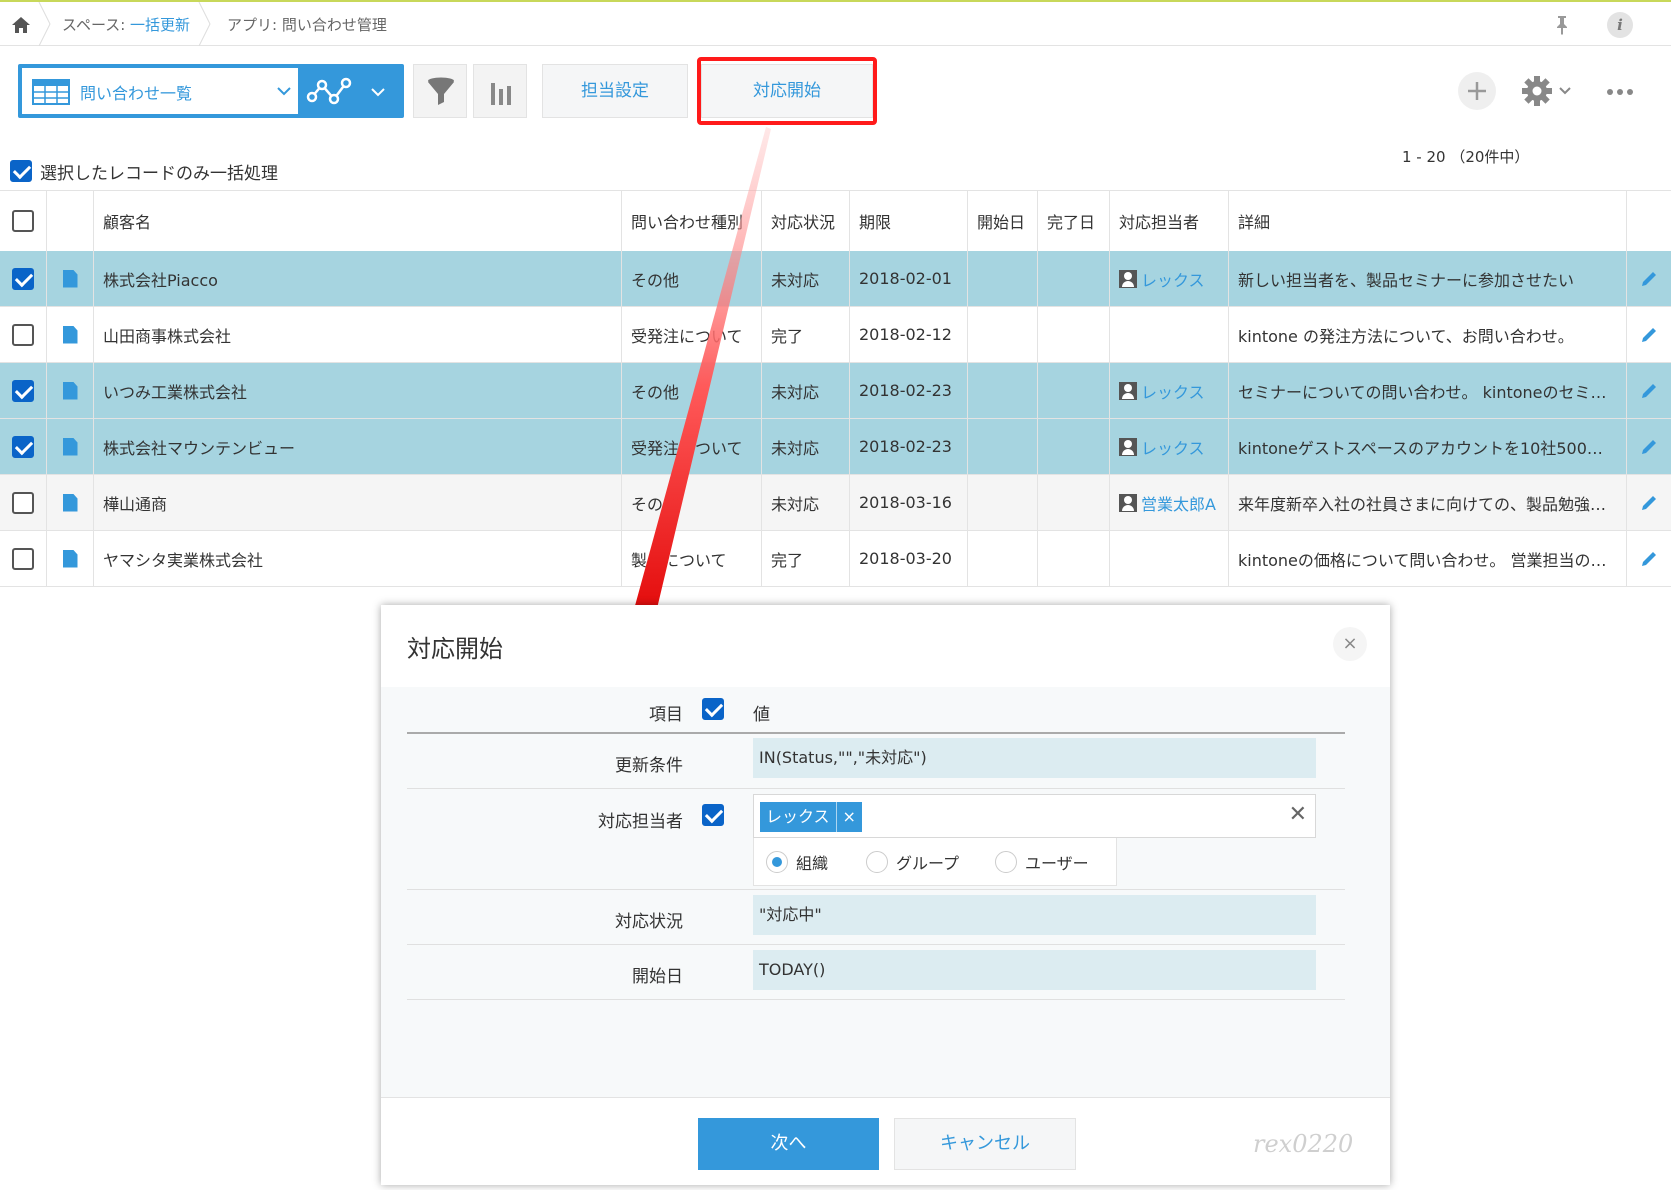 This screenshot has width=1671, height=1190. I want to click on graph-view-icon, so click(330, 91).